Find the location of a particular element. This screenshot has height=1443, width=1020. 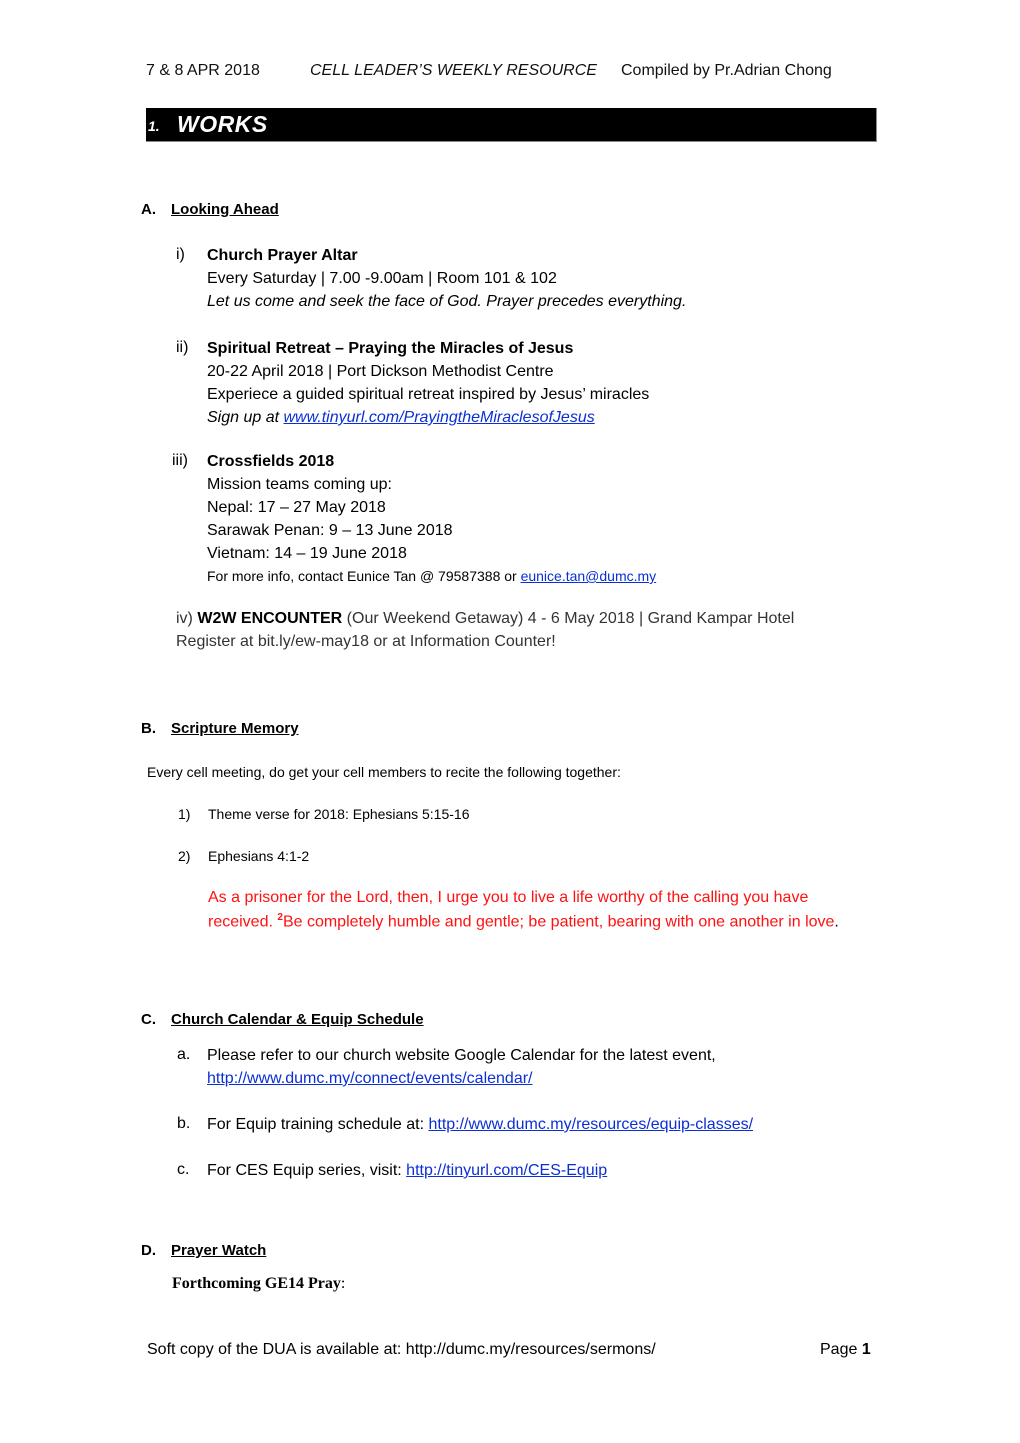

team-vietnam: Vietnam: 14 – 19 June 2018 is located at coordinates (307, 553).